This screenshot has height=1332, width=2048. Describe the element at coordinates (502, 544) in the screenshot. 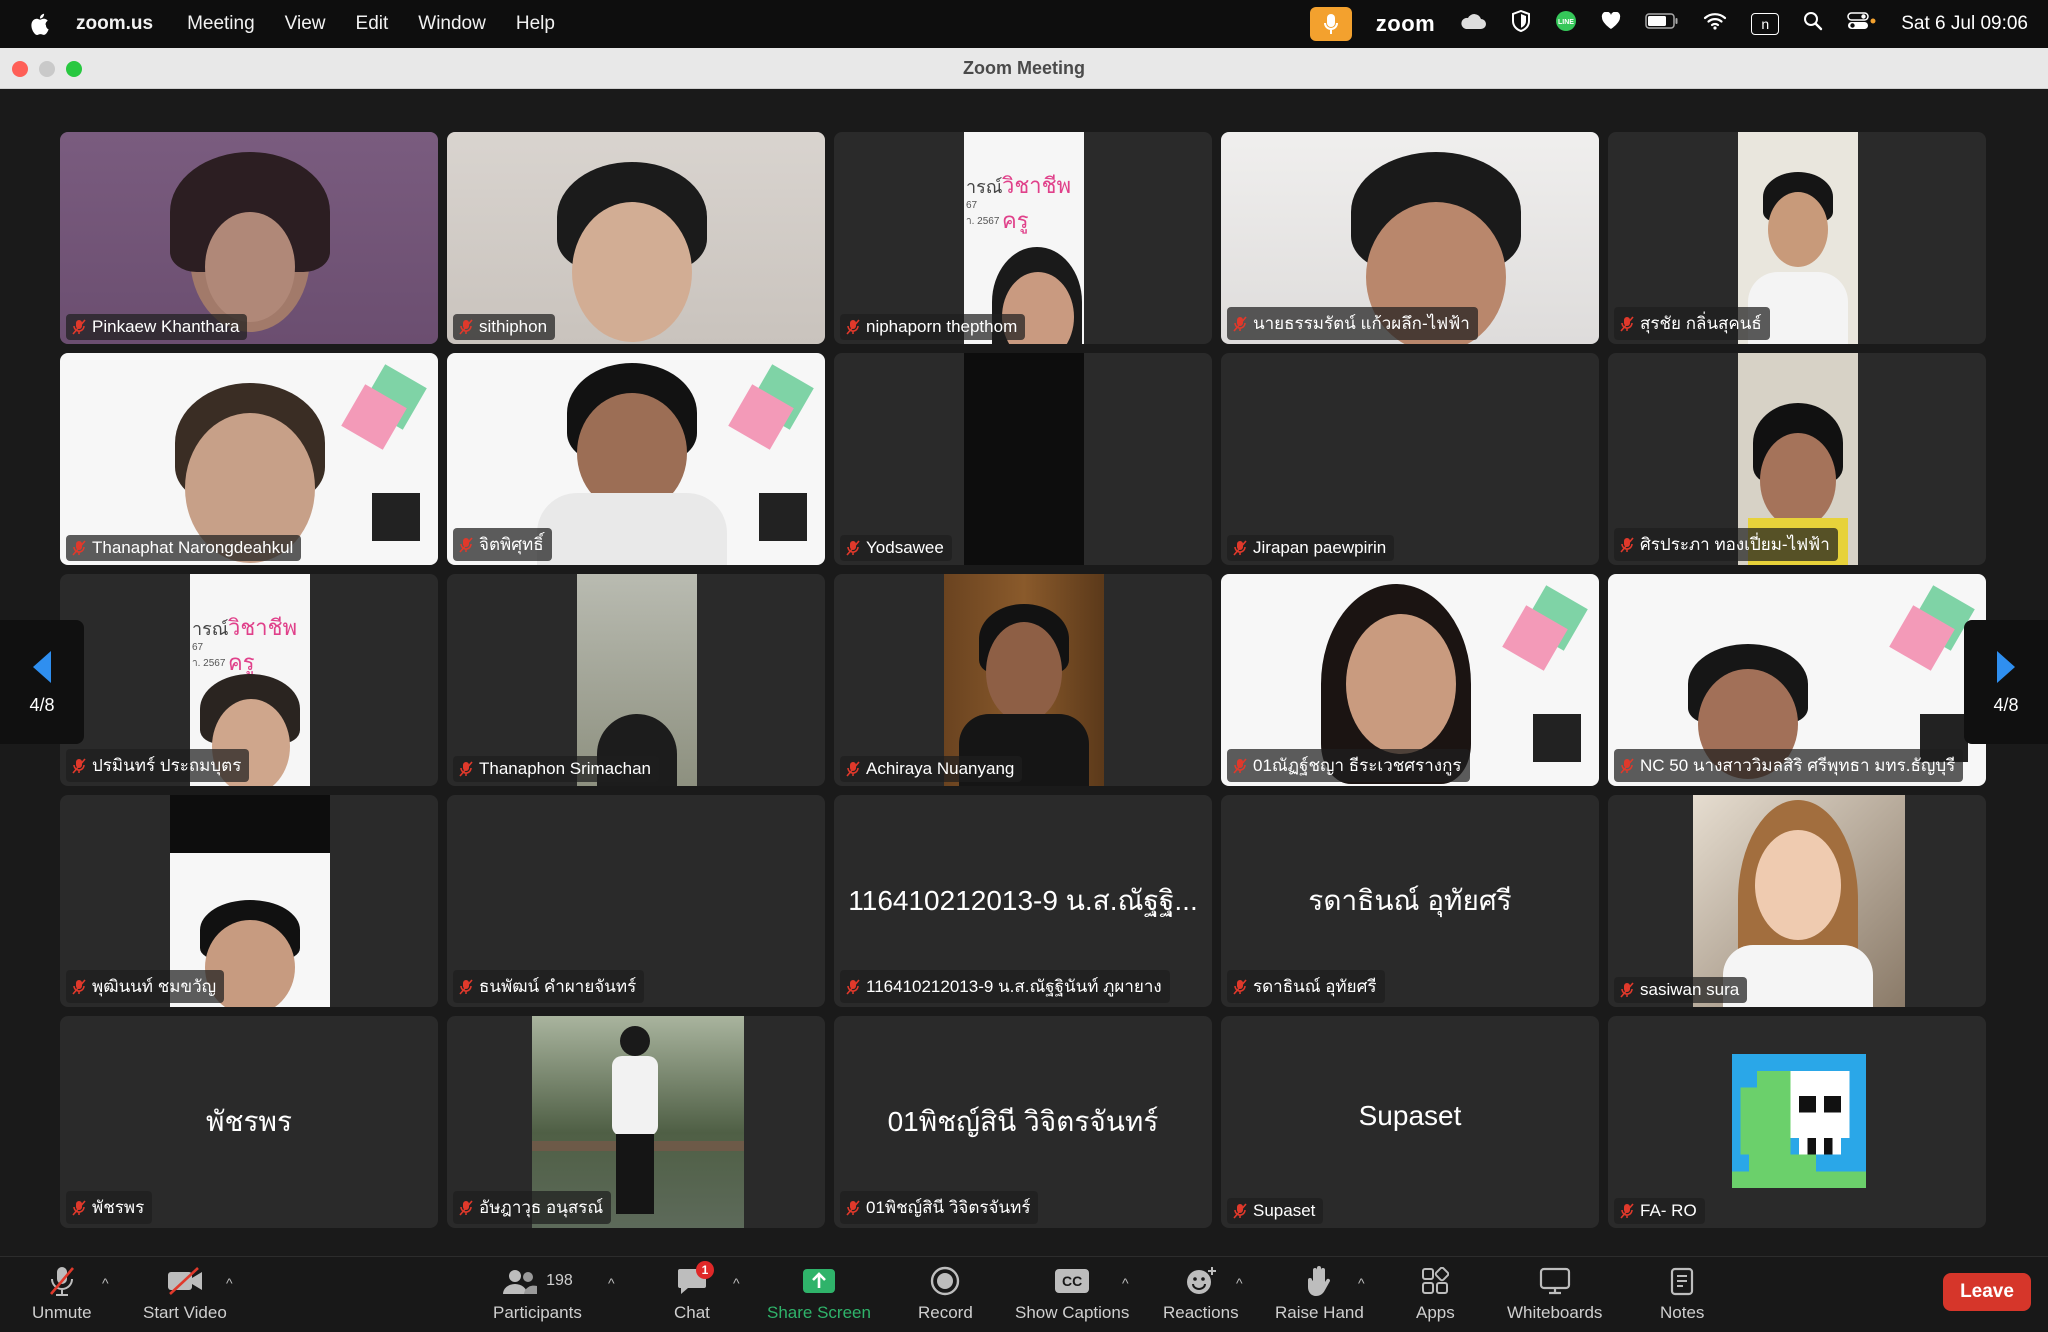

I see `participant-nameplate: จิตพิศุทธิ์` at that location.